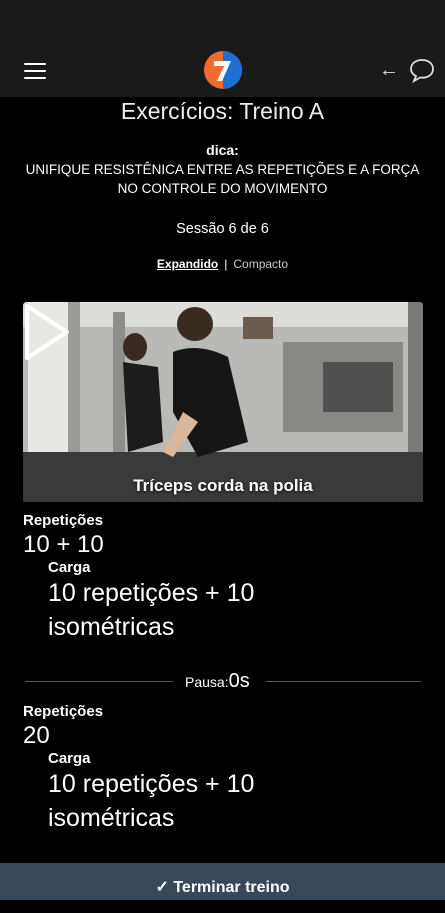 This screenshot has height=913, width=445. I want to click on app-bar: ←, so click(222, 71).